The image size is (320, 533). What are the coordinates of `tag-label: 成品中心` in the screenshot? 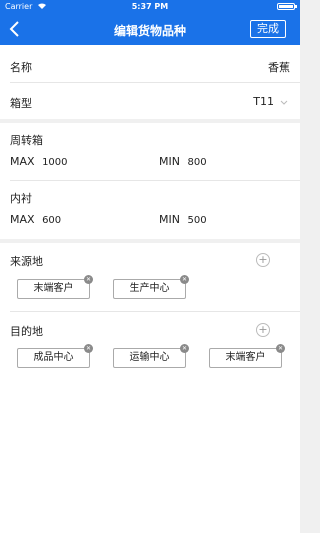 It's located at (53, 357).